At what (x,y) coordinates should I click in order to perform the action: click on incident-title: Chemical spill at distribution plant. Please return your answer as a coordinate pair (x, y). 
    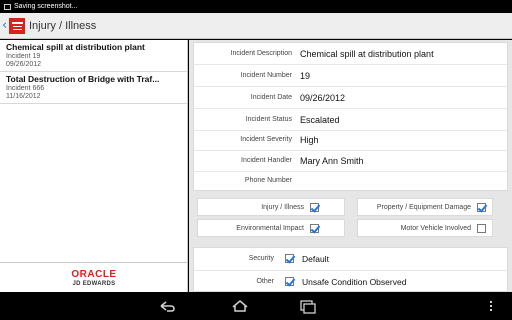
    Looking at the image, I should click on (75, 47).